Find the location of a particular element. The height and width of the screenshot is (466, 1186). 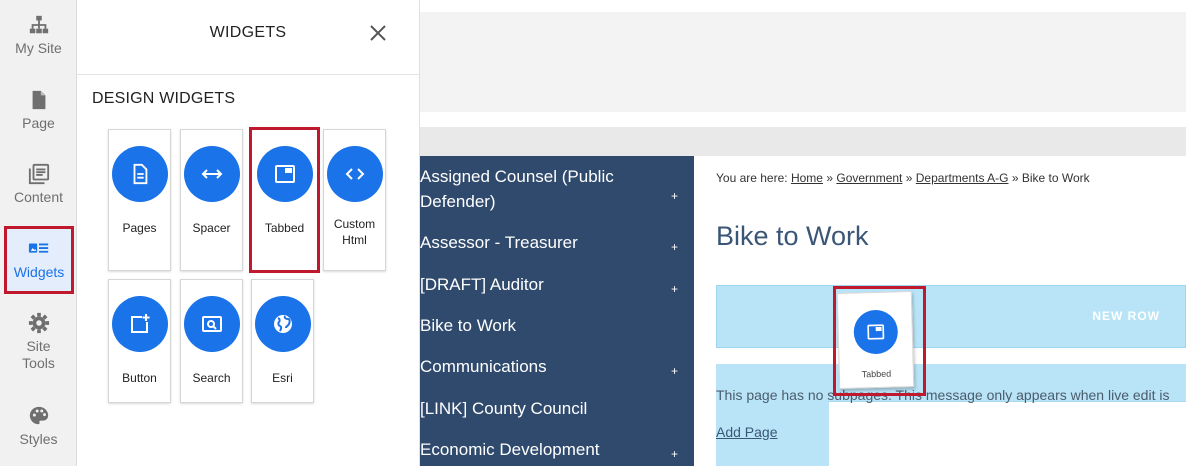

drag-highlight is located at coordinates (879, 341).